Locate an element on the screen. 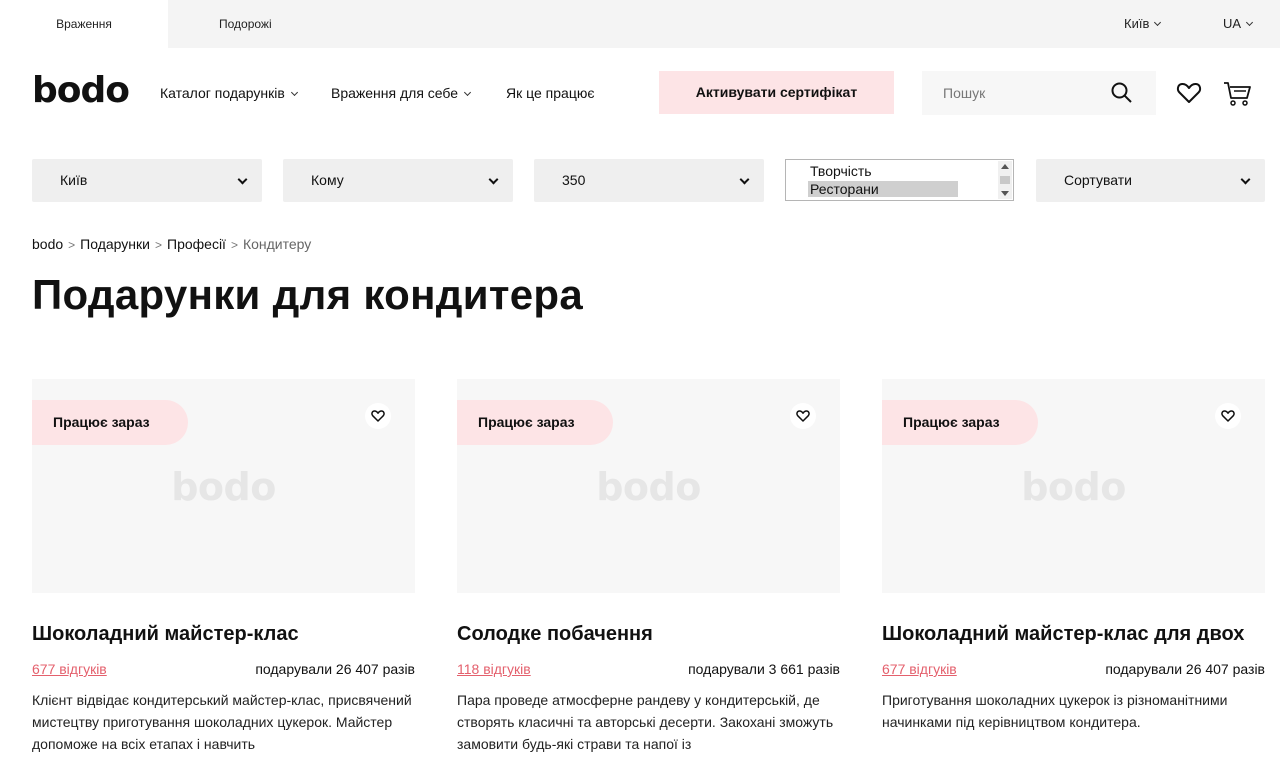 This screenshot has width=1280, height=768. city-selector: Київ is located at coordinates (1143, 24).